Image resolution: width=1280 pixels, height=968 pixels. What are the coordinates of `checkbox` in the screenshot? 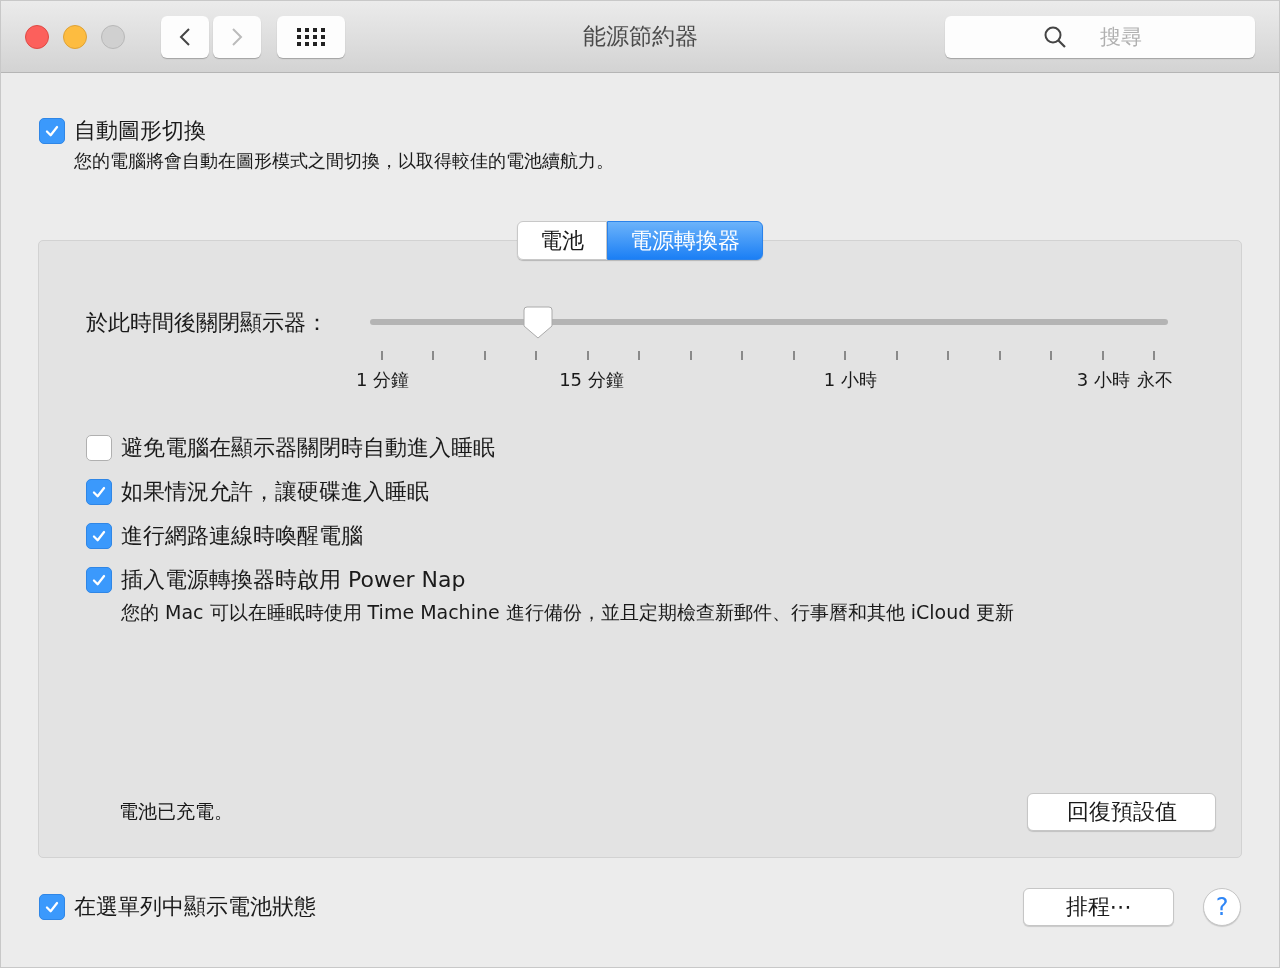 It's located at (99, 448).